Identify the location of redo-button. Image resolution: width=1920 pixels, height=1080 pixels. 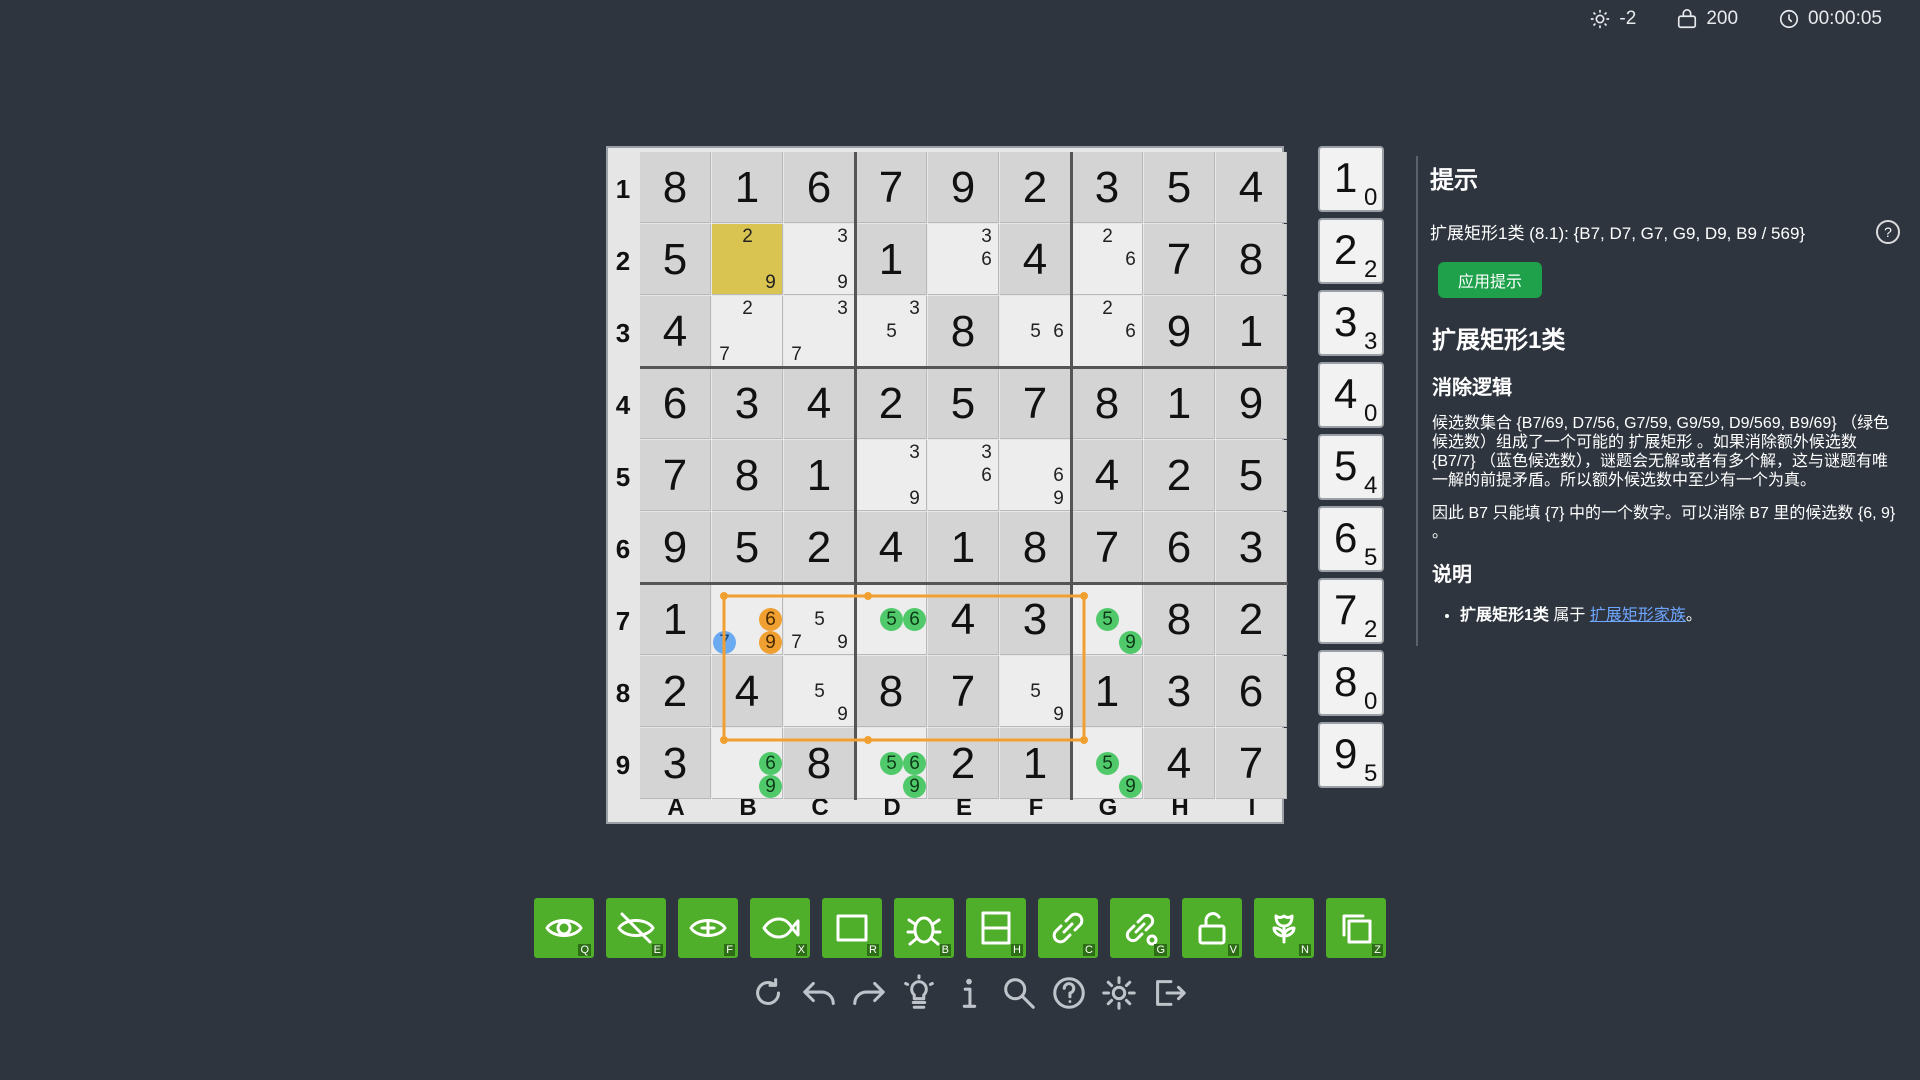
(869, 993).